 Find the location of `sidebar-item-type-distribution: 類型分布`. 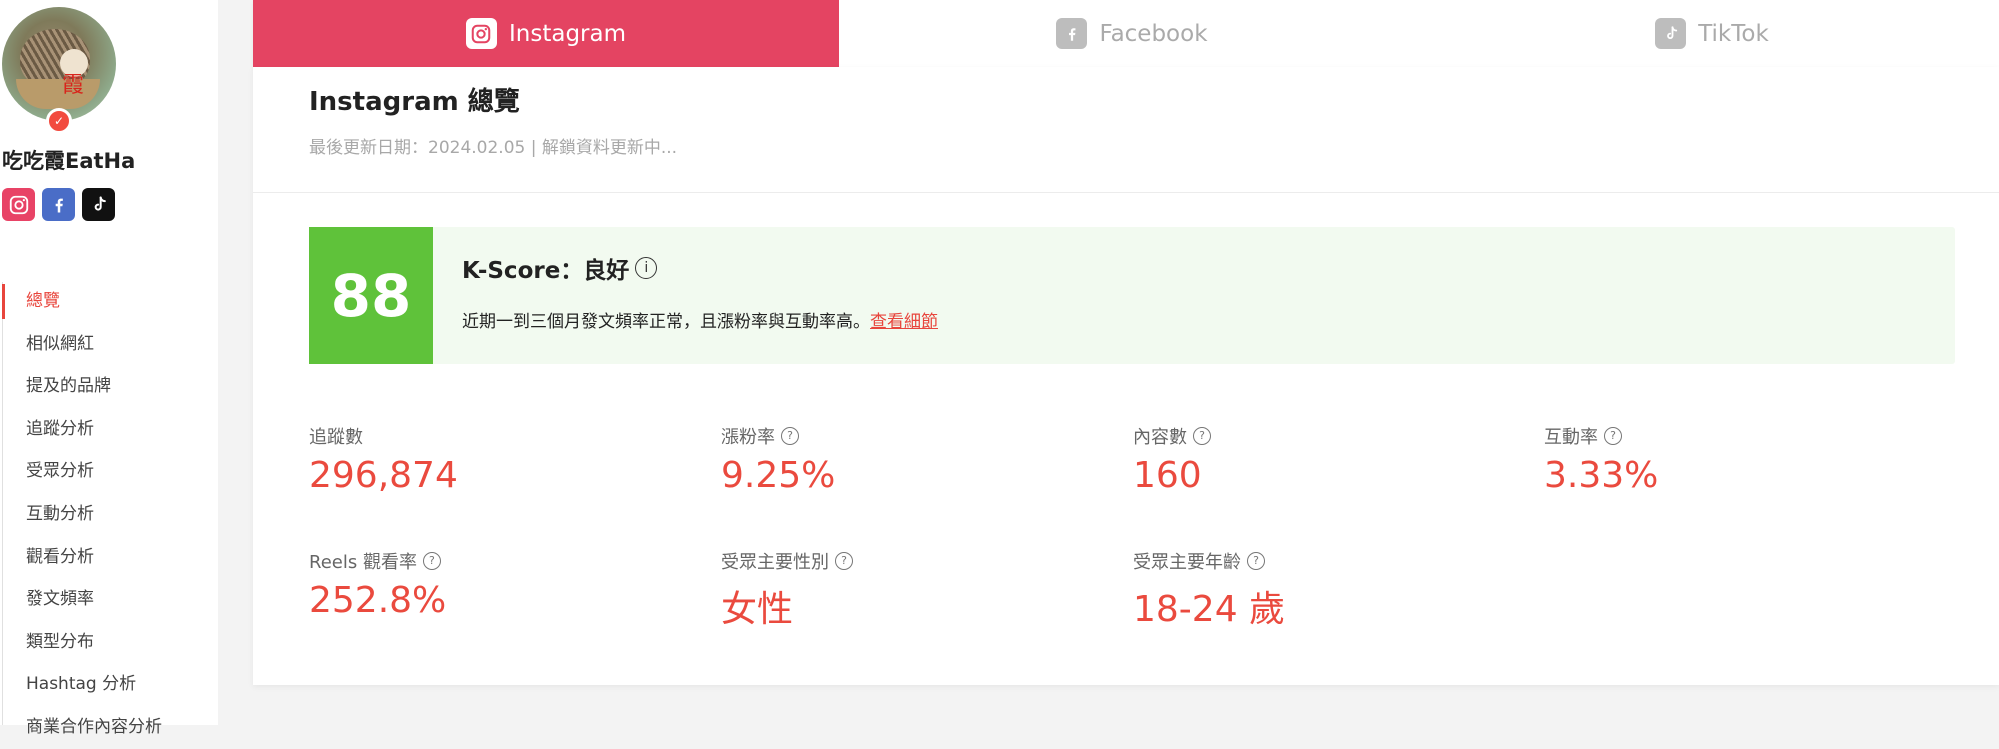

sidebar-item-type-distribution: 類型分布 is located at coordinates (109, 642).